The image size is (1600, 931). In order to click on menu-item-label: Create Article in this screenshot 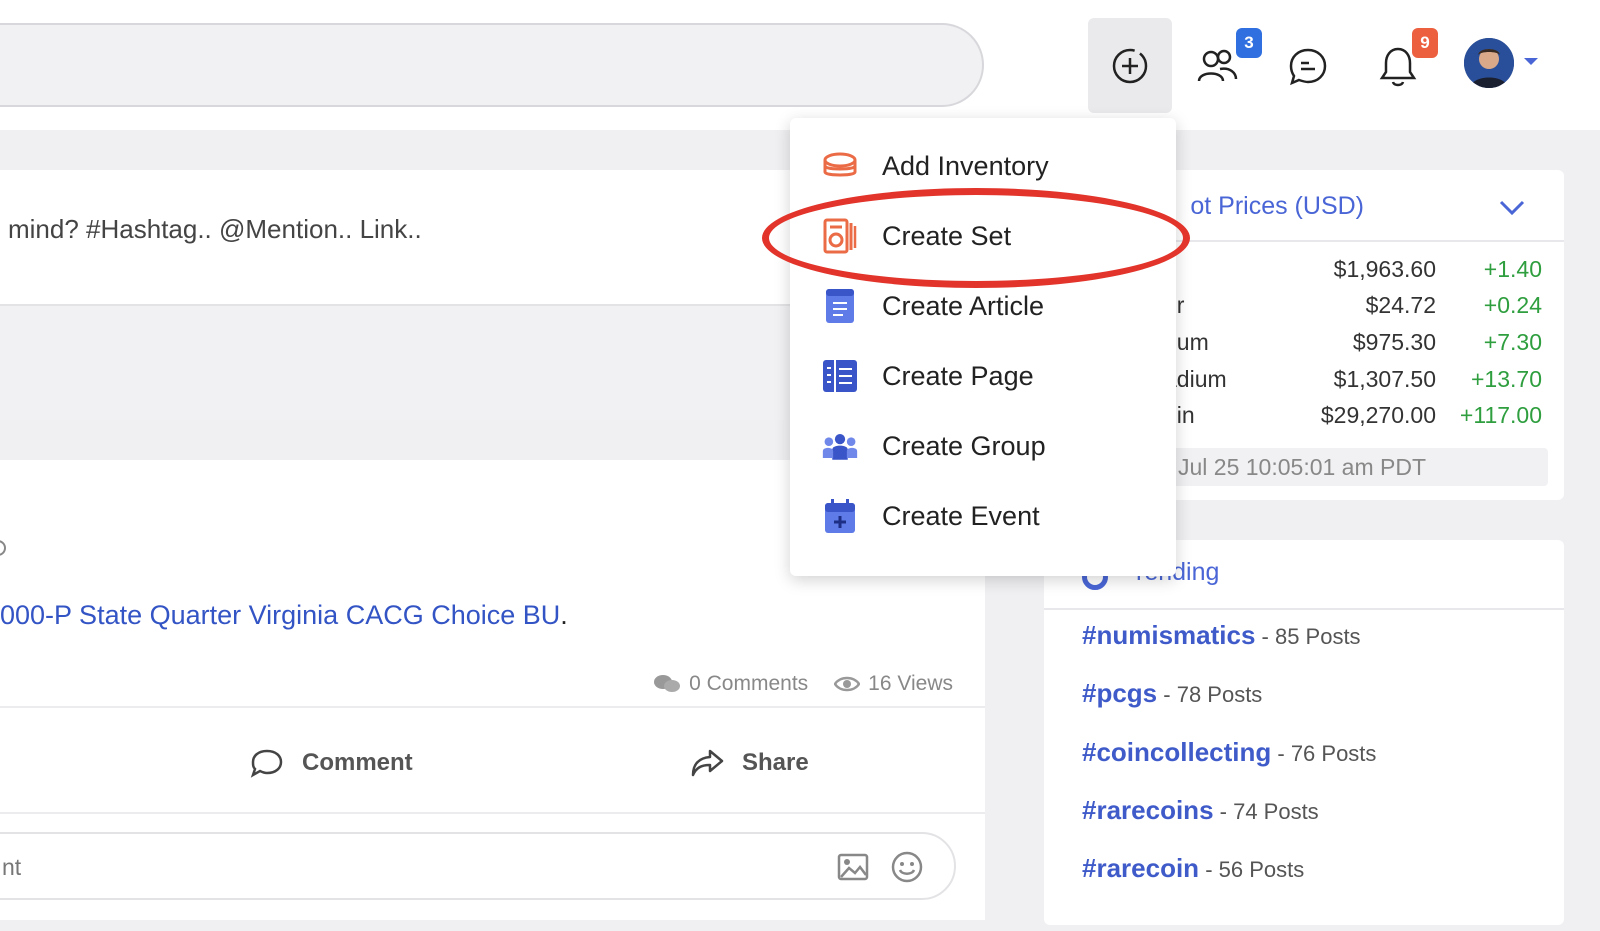, I will do `click(963, 305)`.